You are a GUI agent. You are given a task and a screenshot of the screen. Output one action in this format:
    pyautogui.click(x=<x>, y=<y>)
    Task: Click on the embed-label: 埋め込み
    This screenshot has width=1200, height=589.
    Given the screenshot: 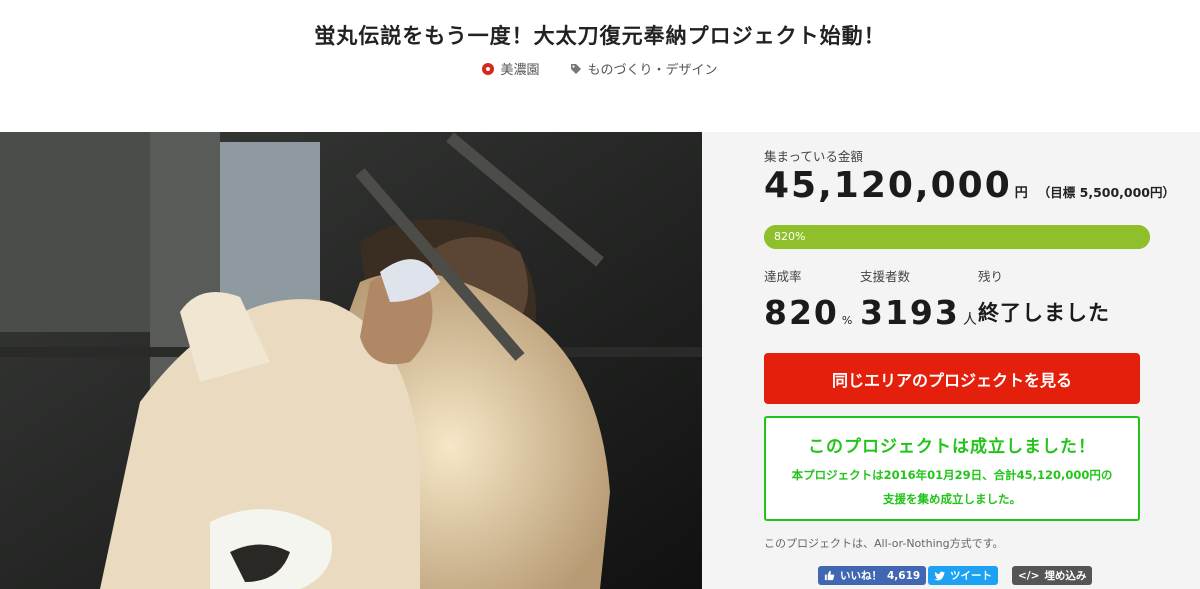 What is the action you would take?
    pyautogui.click(x=1065, y=576)
    